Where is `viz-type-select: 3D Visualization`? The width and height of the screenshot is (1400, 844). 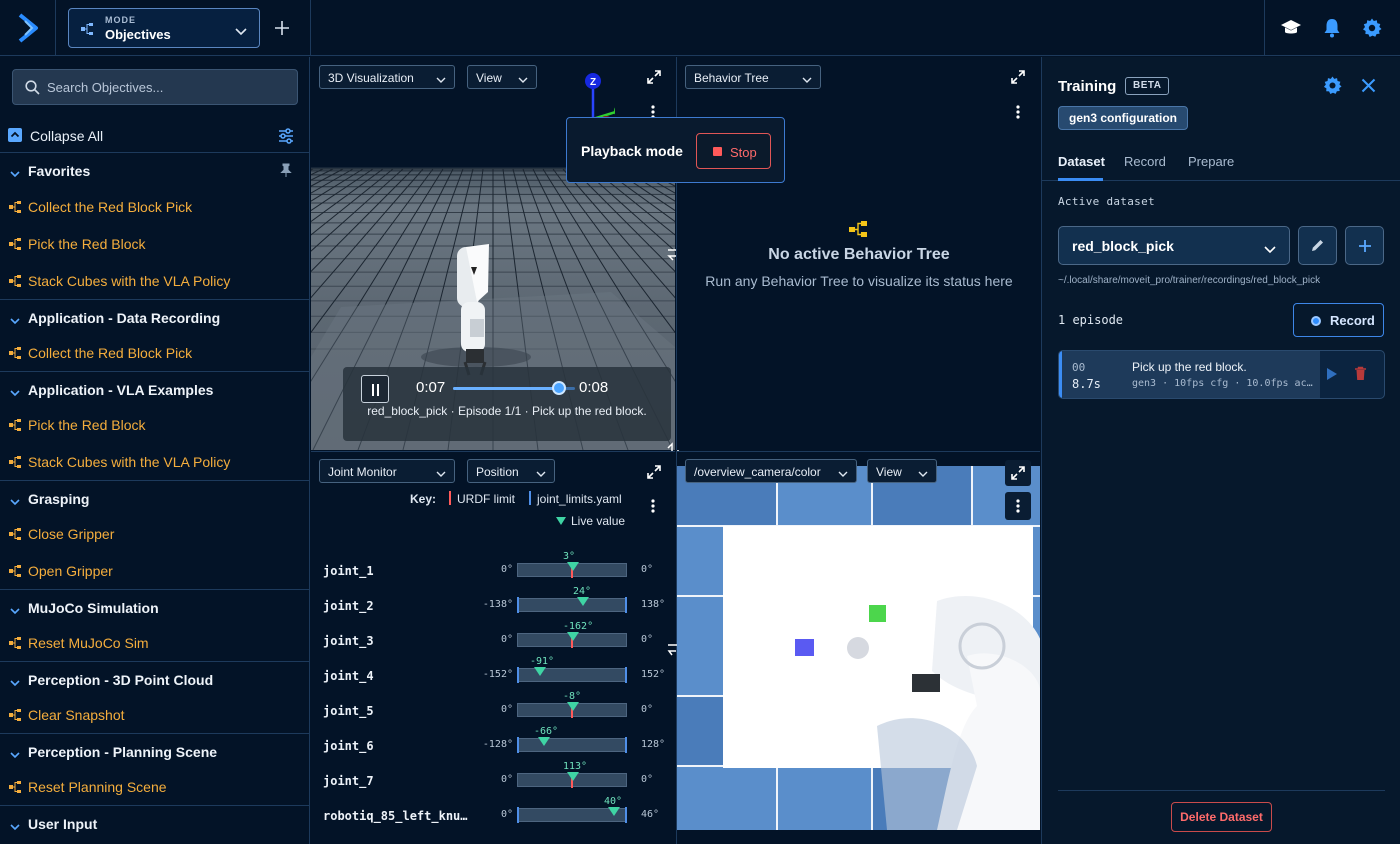 viz-type-select: 3D Visualization is located at coordinates (387, 77).